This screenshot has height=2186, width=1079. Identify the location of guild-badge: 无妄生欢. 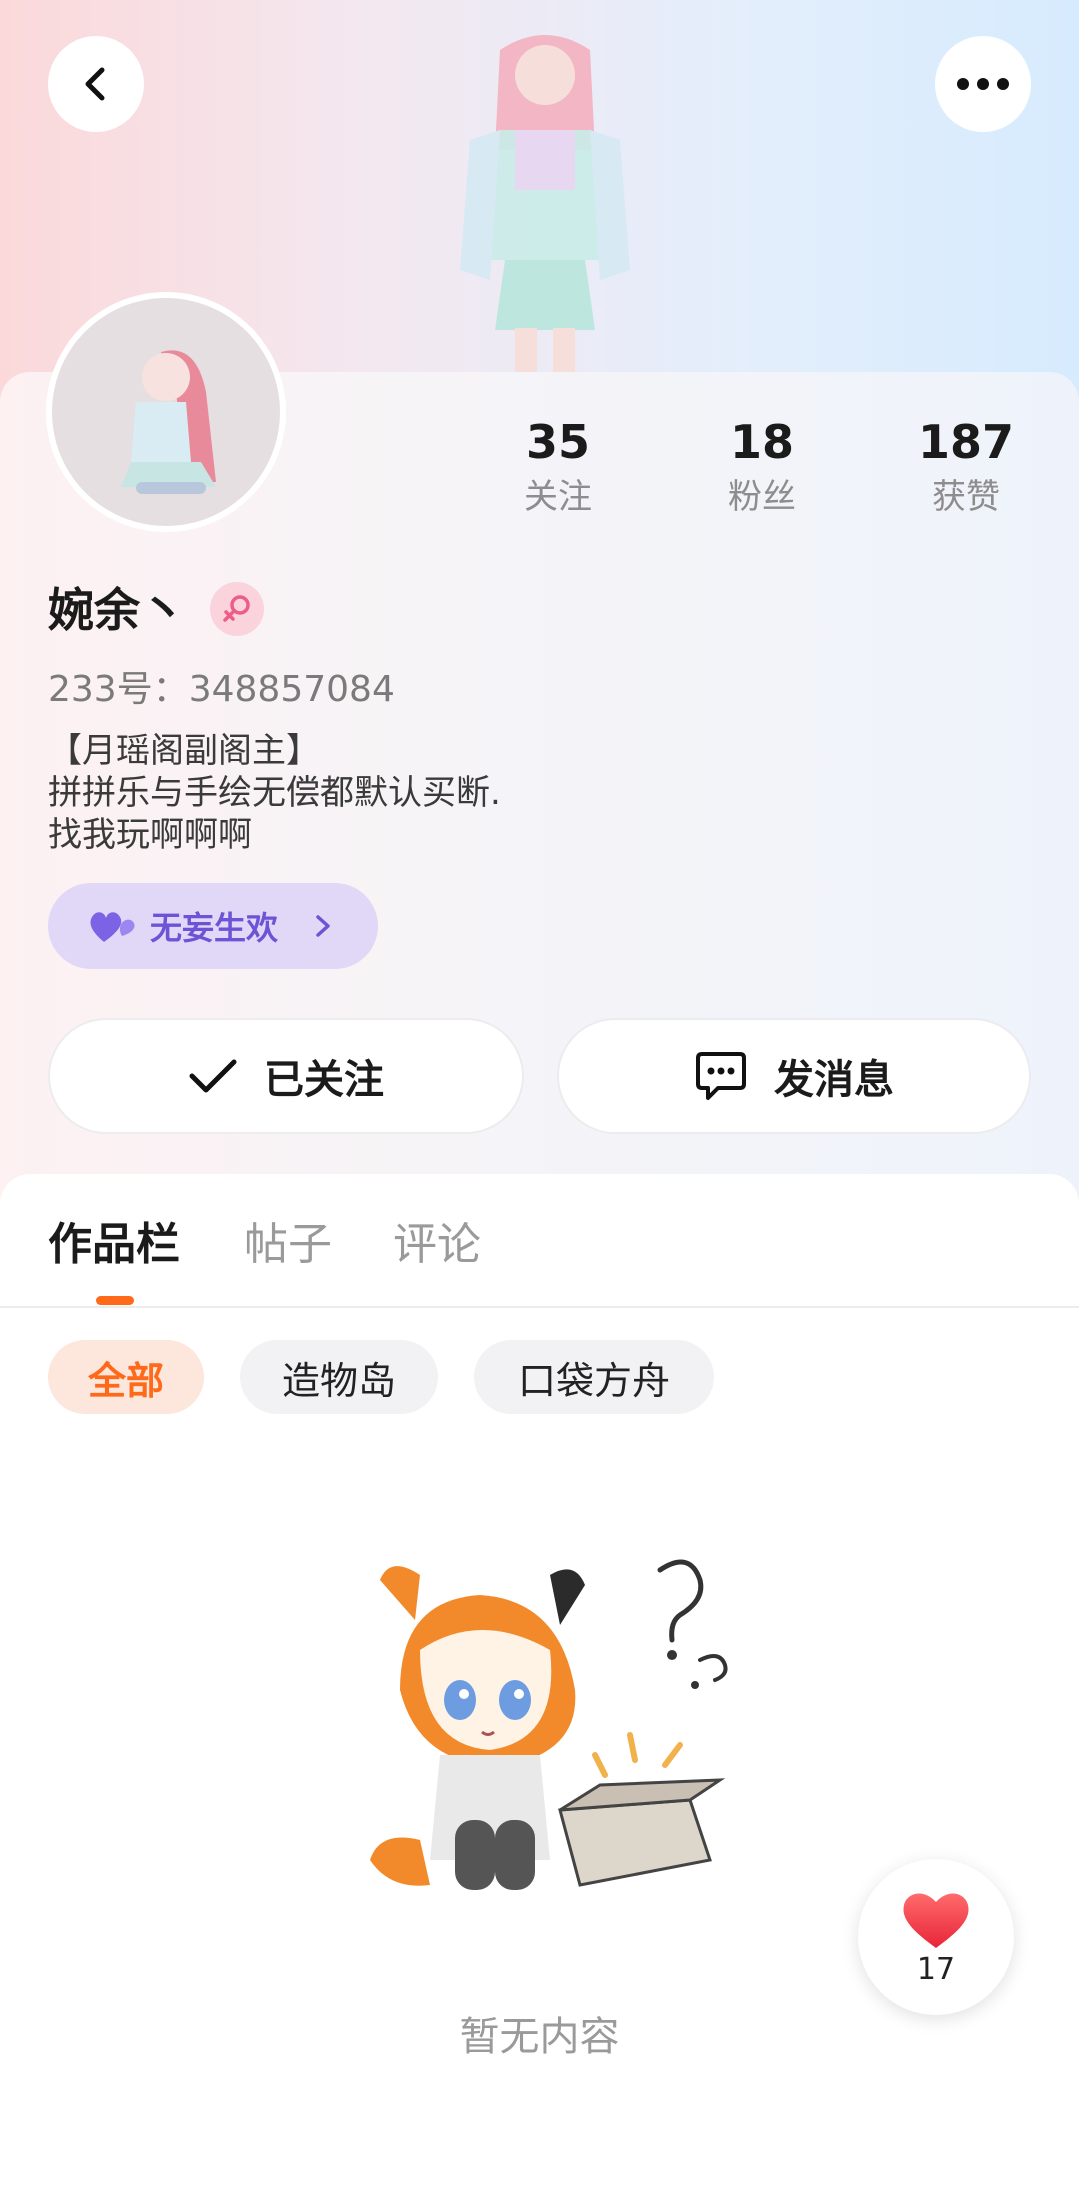
(213, 926).